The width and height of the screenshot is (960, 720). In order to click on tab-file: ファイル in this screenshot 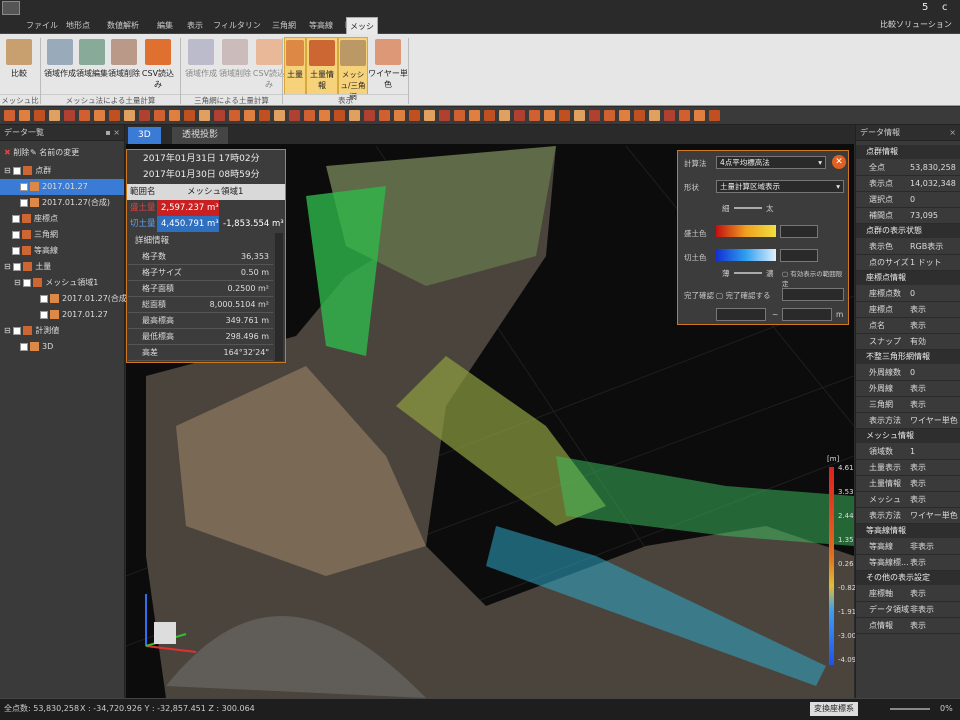, I will do `click(42, 25)`.